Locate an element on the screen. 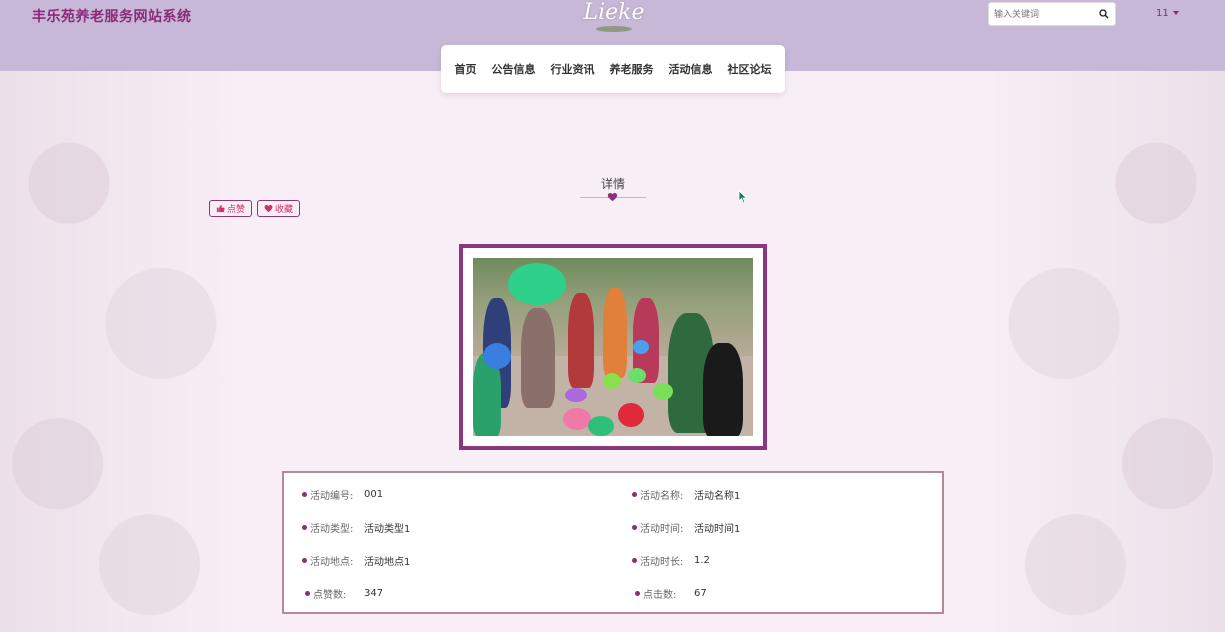 The image size is (1225, 632). like-button: 点赞 is located at coordinates (230, 208).